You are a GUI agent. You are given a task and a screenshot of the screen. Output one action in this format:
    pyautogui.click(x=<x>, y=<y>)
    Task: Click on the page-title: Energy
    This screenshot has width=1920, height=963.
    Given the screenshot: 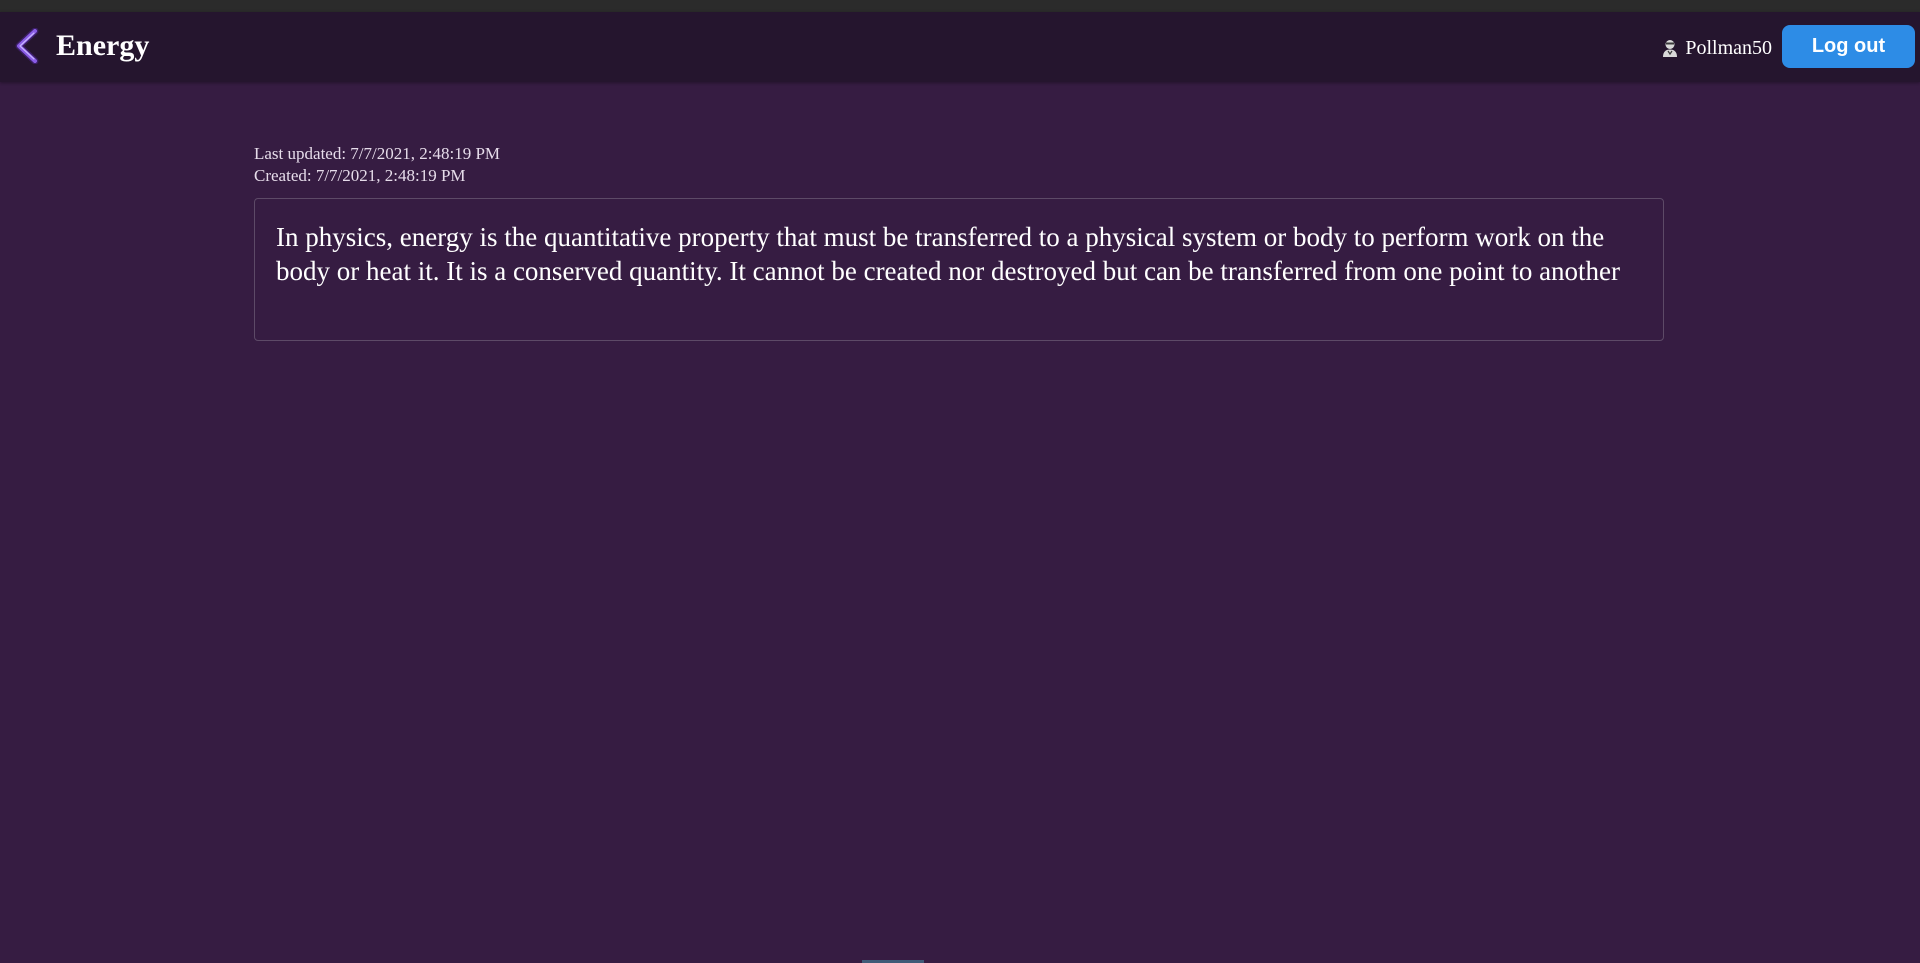 What is the action you would take?
    pyautogui.click(x=103, y=45)
    